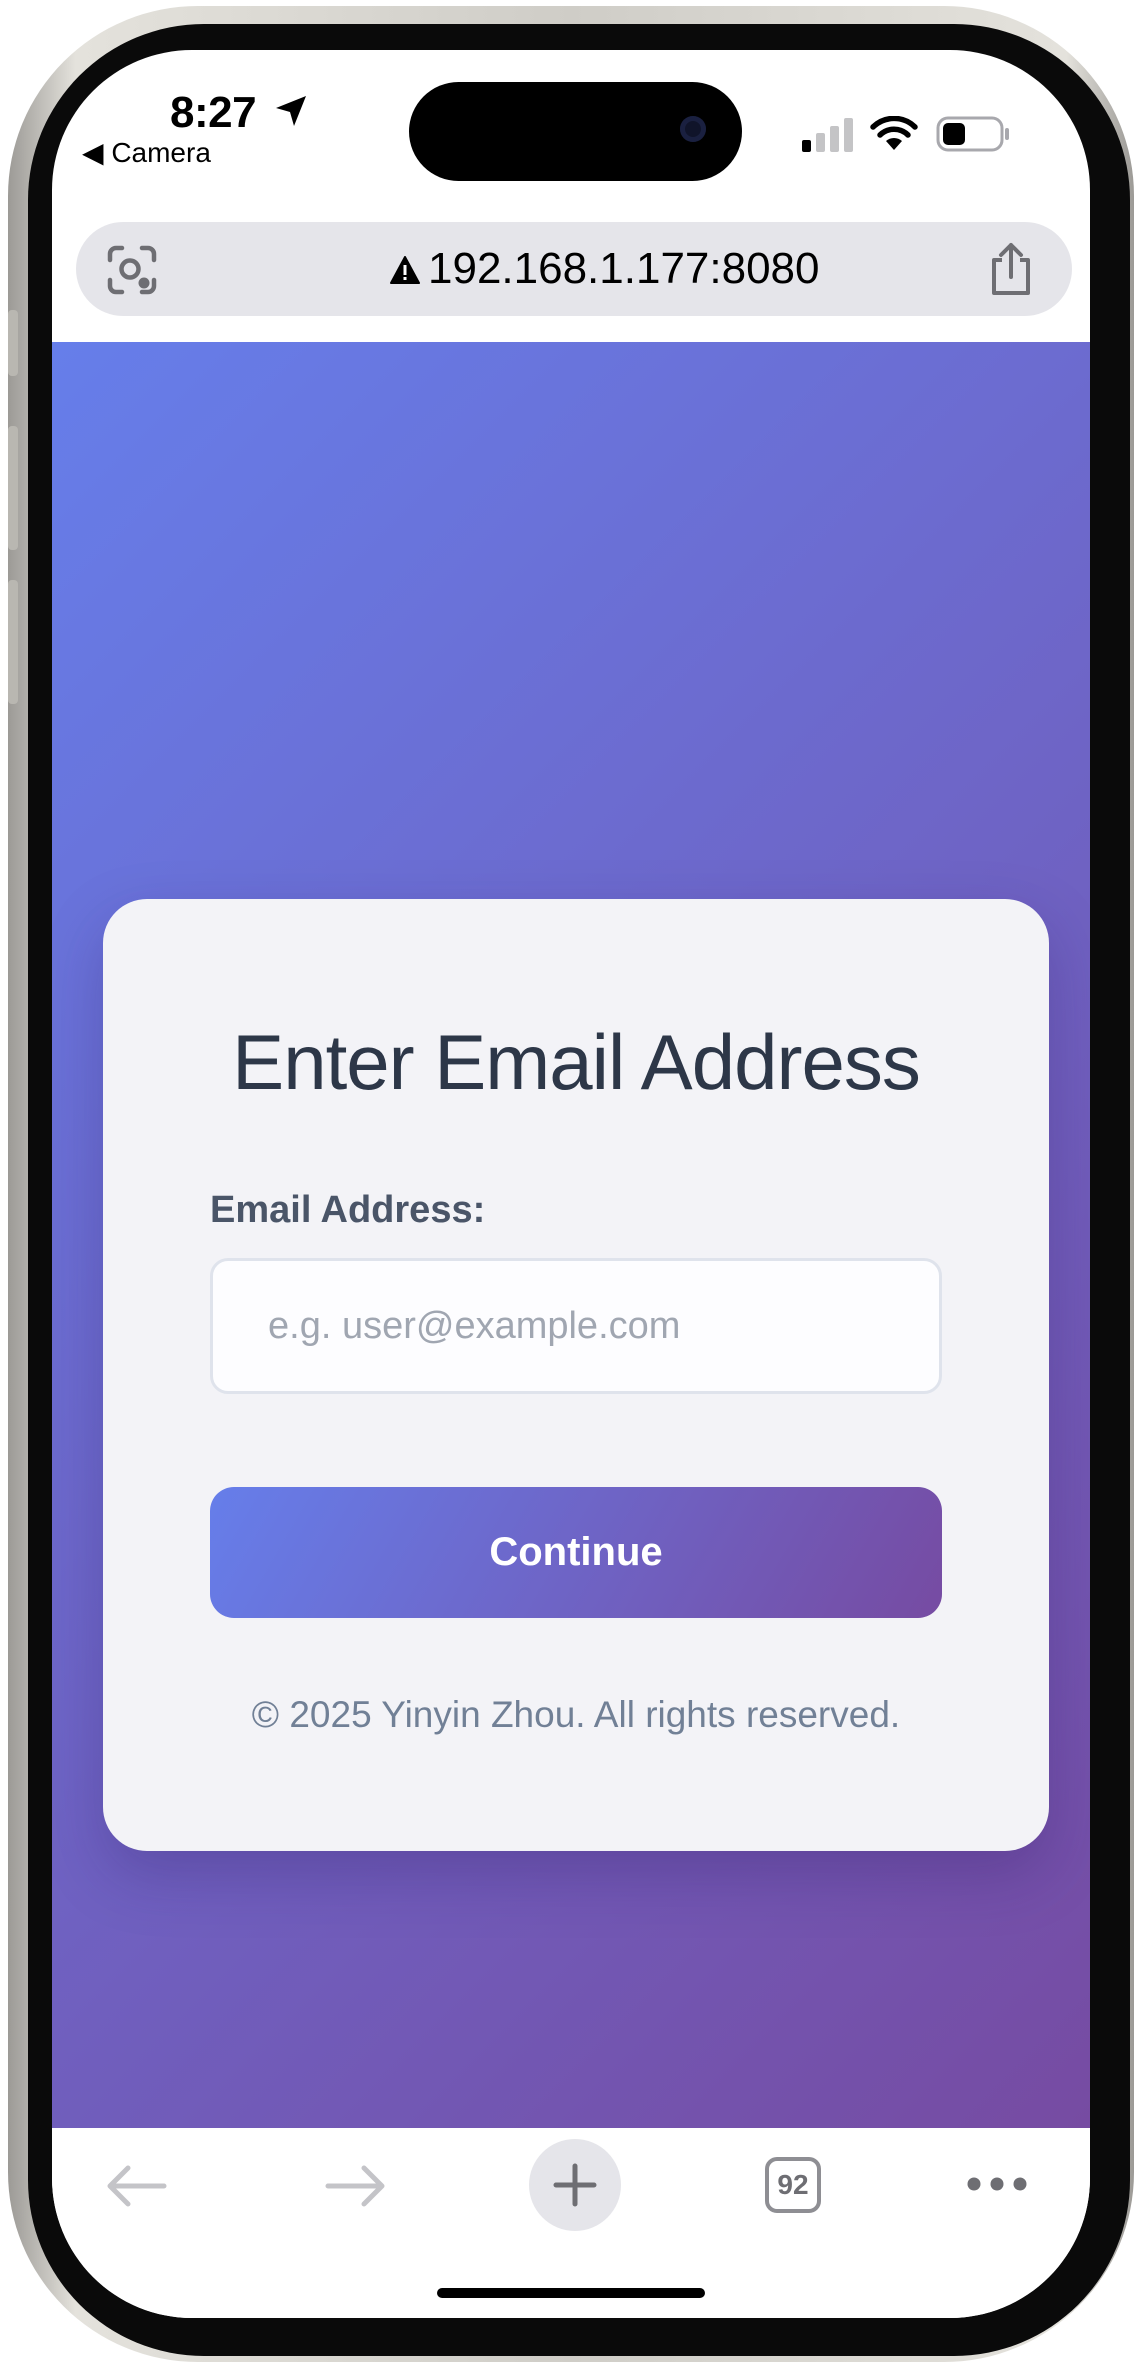 This screenshot has width=1142, height=2368. What do you see at coordinates (13, 488) in the screenshot?
I see `volume-up-button` at bounding box center [13, 488].